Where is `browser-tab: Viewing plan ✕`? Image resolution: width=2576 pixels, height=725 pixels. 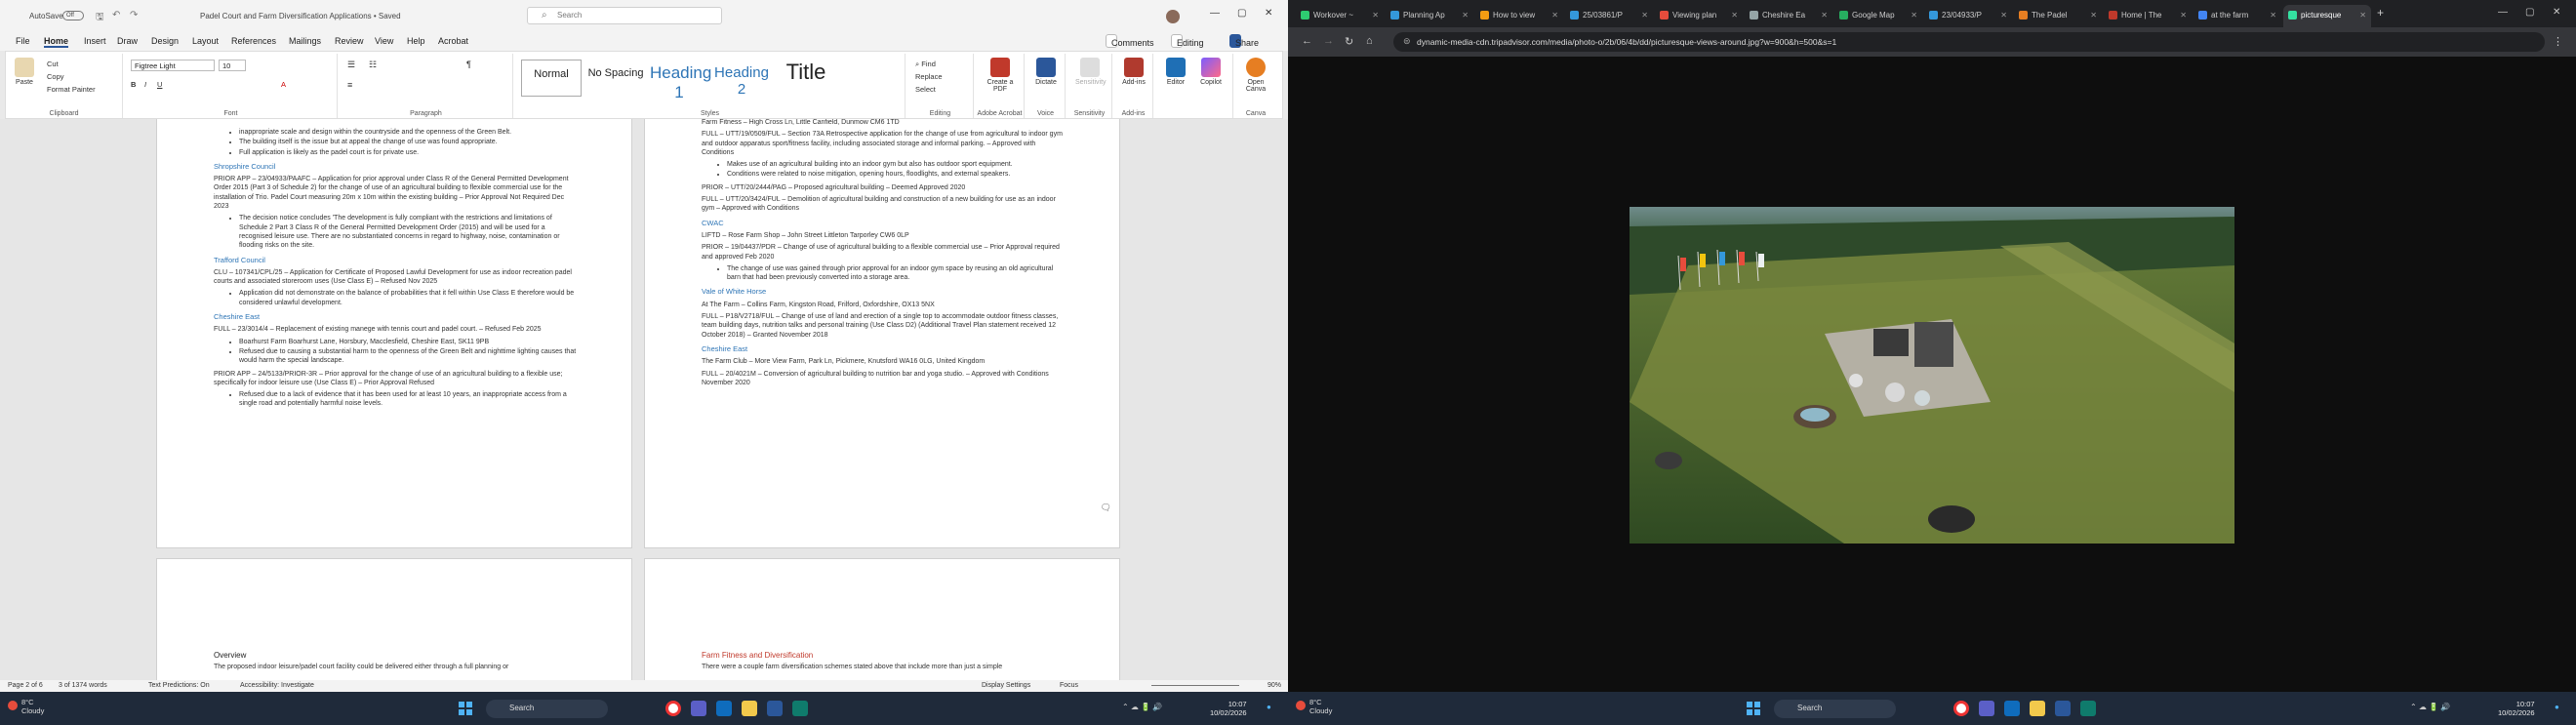 browser-tab: Viewing plan ✕ is located at coordinates (1699, 16).